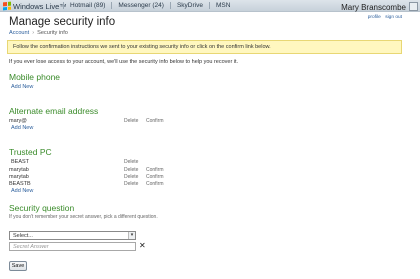  Describe the element at coordinates (413, 6) in the screenshot. I see `avatar` at that location.